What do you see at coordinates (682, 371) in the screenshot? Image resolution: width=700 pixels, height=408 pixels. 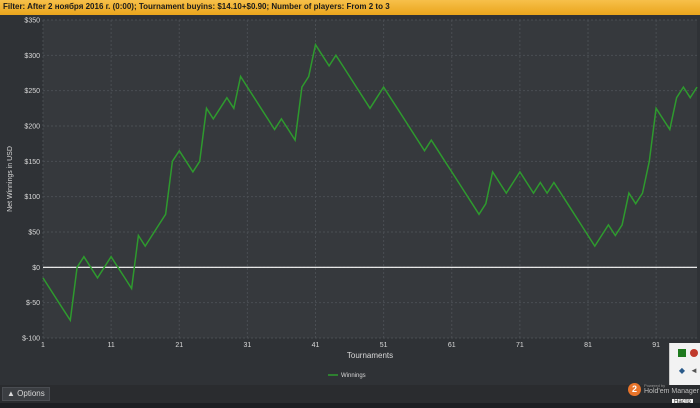 I see `shield-icon: ◆` at bounding box center [682, 371].